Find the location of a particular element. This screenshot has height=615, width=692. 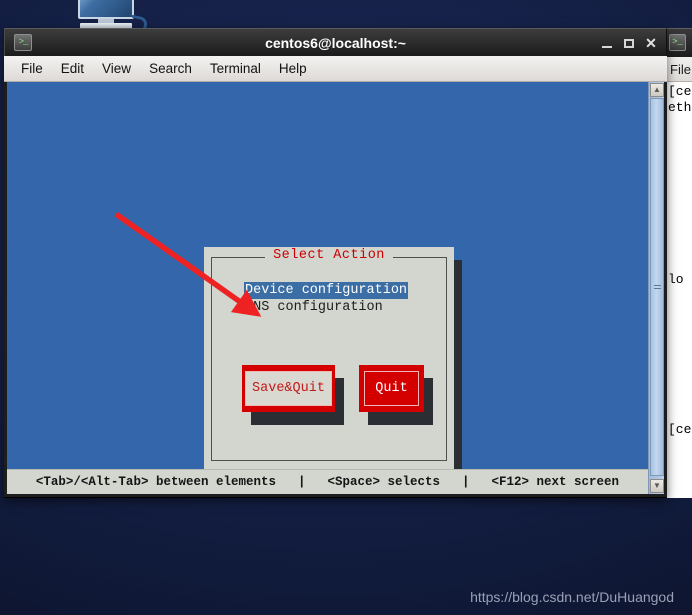

dialog-title: Select Action is located at coordinates (329, 255).